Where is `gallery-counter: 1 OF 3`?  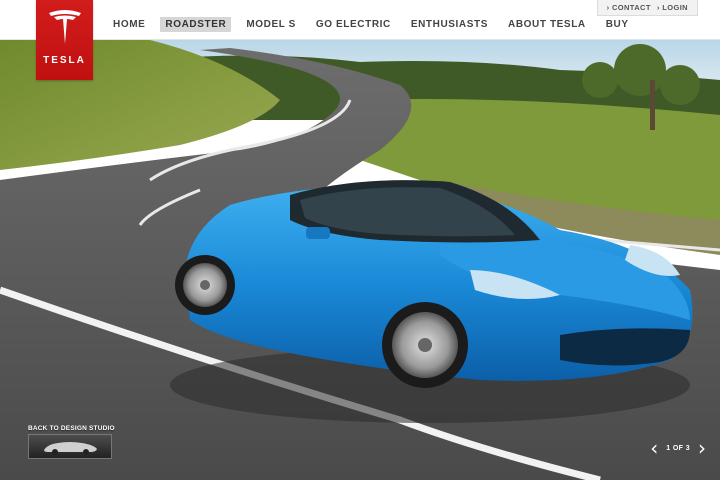
gallery-counter: 1 OF 3 is located at coordinates (678, 448).